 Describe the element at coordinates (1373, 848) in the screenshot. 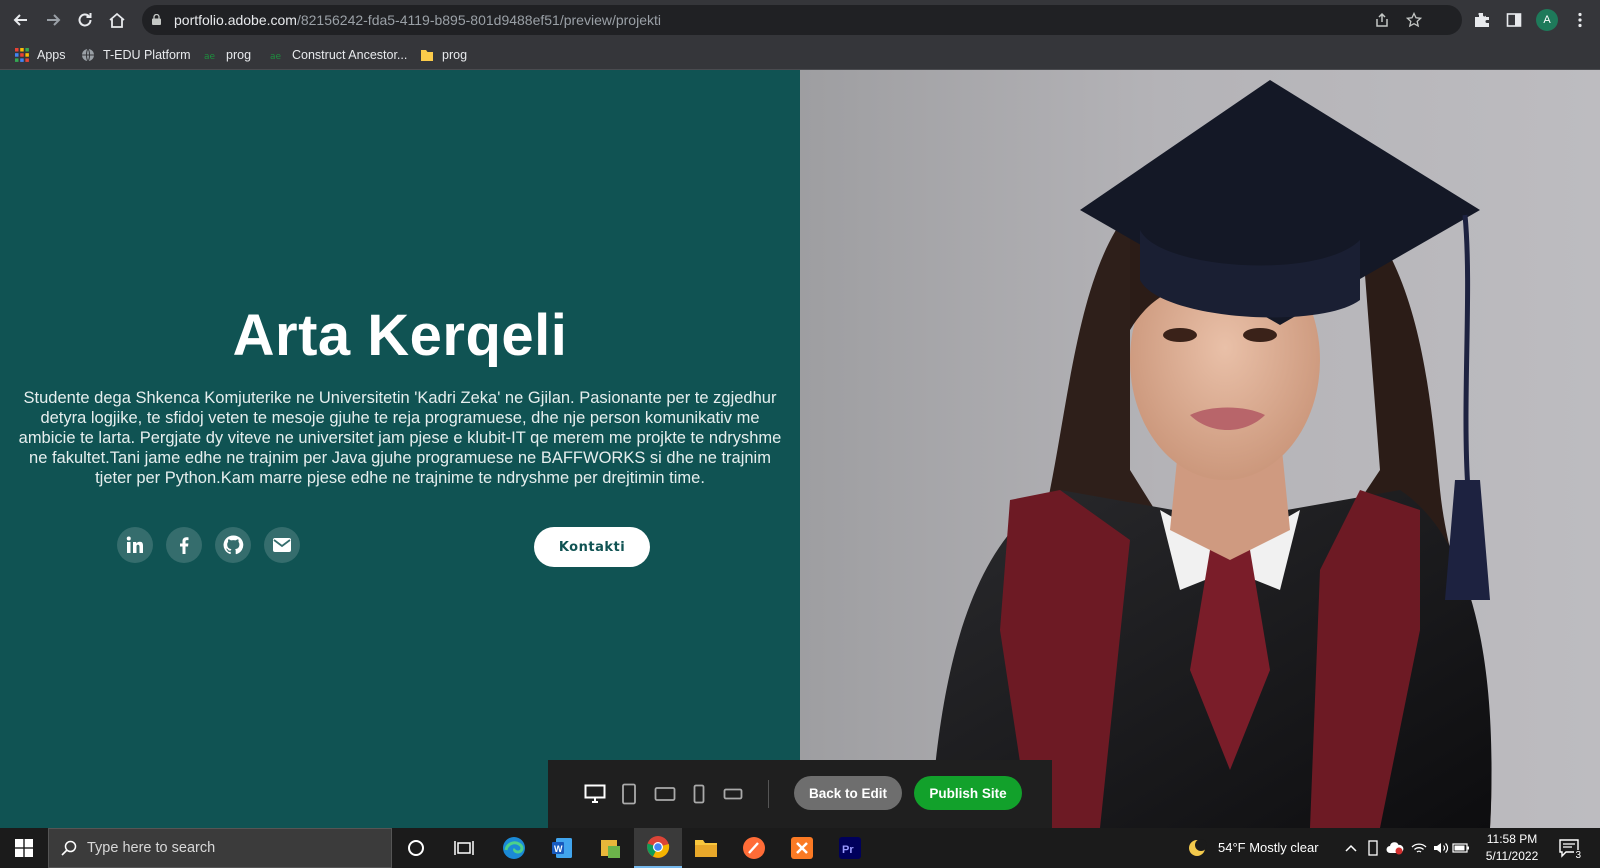

I see `device-icon` at that location.